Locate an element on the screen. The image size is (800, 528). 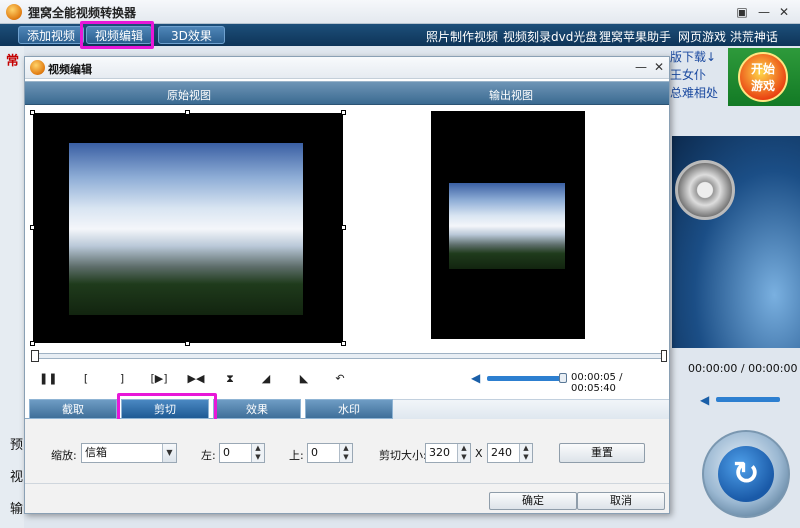
ad-line: 王女仆 is located at coordinates (699, 75).